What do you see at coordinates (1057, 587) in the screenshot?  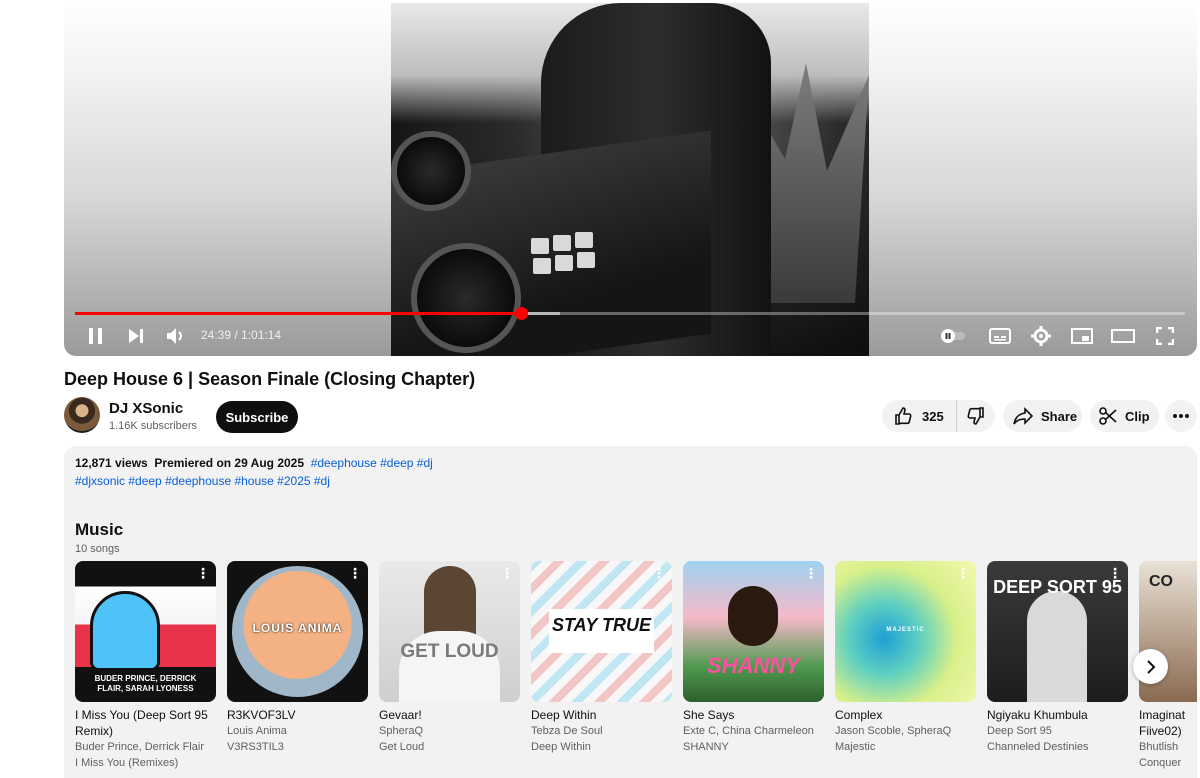 I see `cover-text: DEEP SORT 95` at bounding box center [1057, 587].